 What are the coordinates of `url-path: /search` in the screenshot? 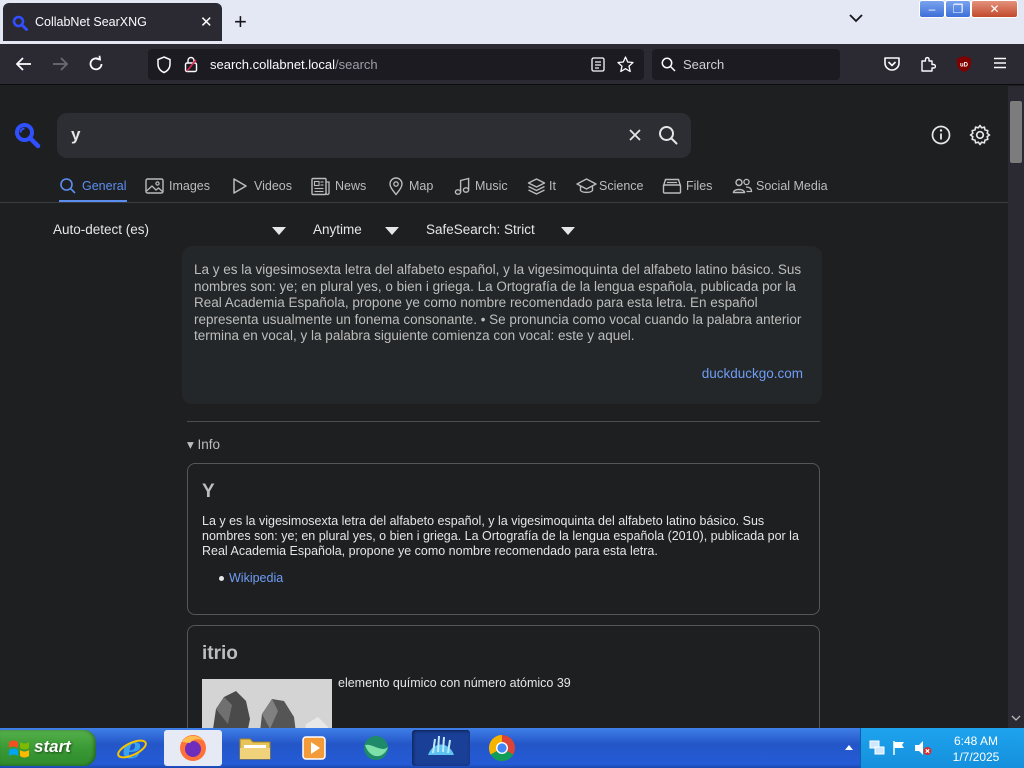 It's located at (356, 64).